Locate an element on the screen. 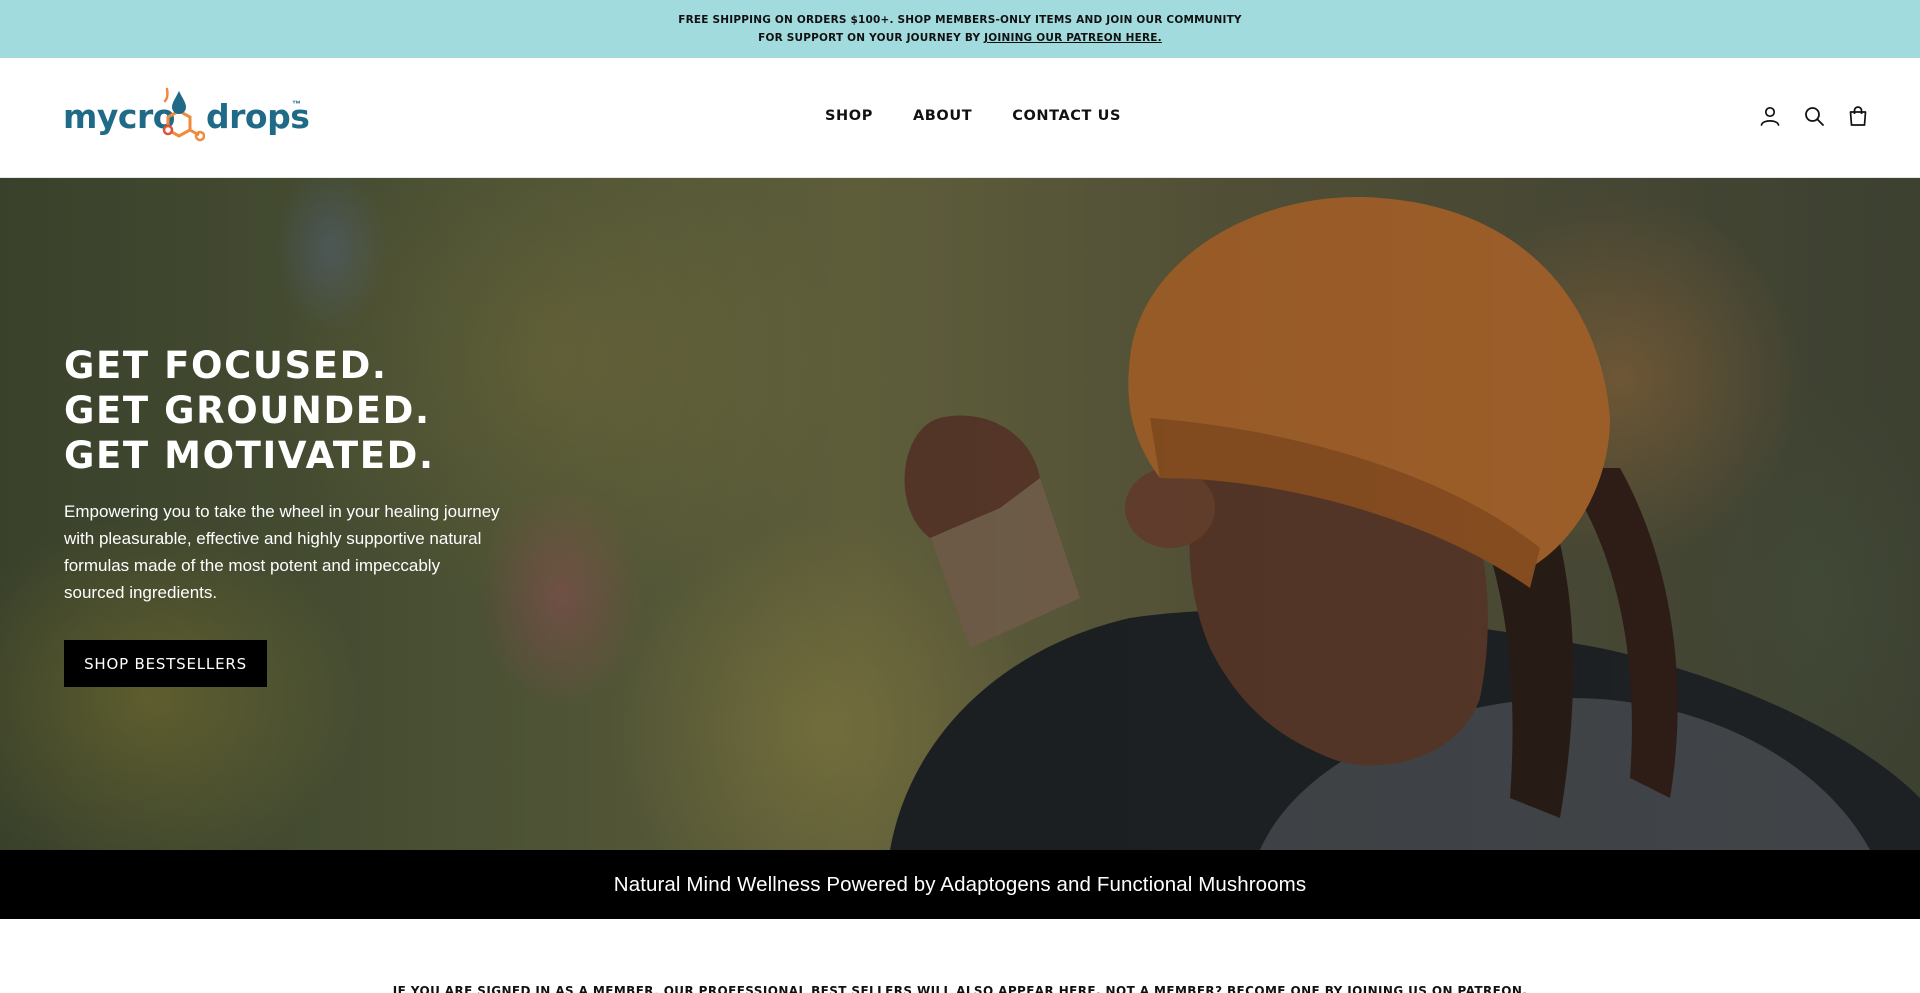  search-icon is located at coordinates (1814, 116).